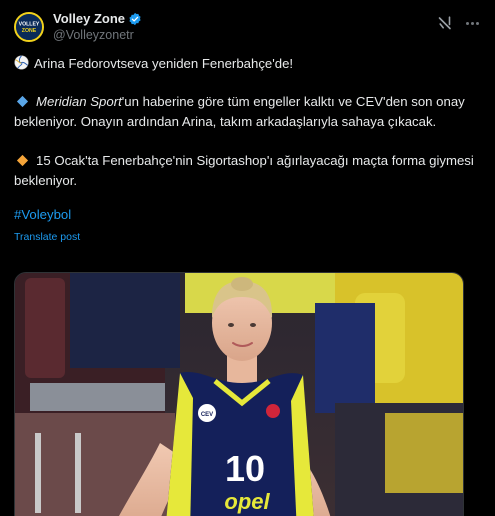 Image resolution: width=495 pixels, height=516 pixels. What do you see at coordinates (135, 19) in the screenshot?
I see `verified-badge-icon` at bounding box center [135, 19].